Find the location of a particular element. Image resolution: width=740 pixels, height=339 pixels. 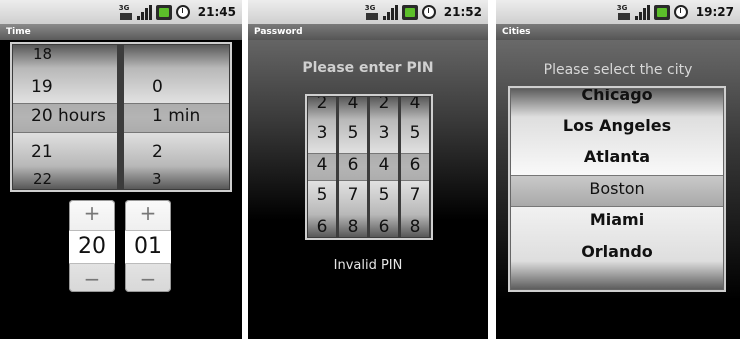

pin-digit-wheel-4: 4 5 6 7 8 is located at coordinates (415, 167).